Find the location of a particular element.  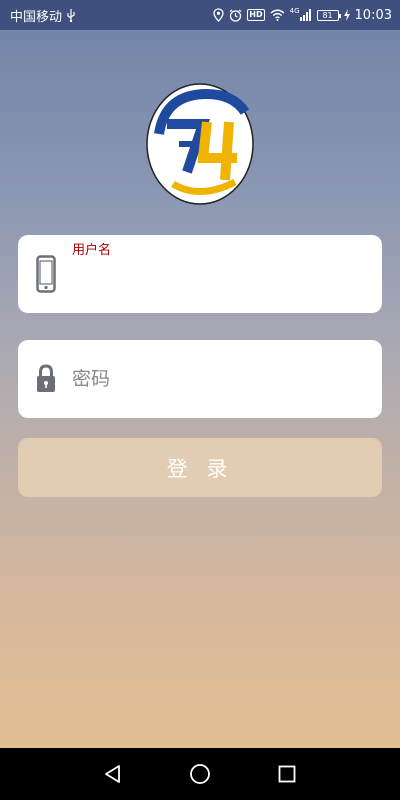

navigation-bar is located at coordinates (200, 774).